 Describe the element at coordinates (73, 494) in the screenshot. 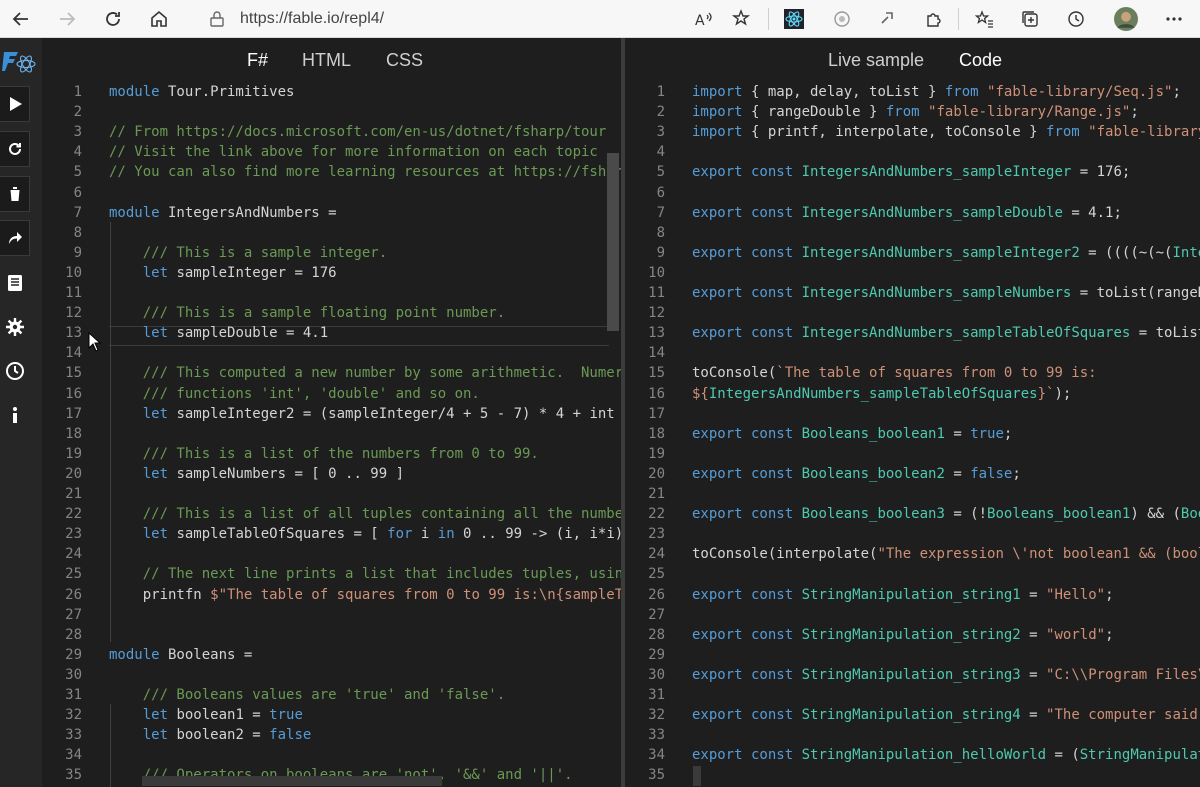

I see `line-number: 21` at that location.